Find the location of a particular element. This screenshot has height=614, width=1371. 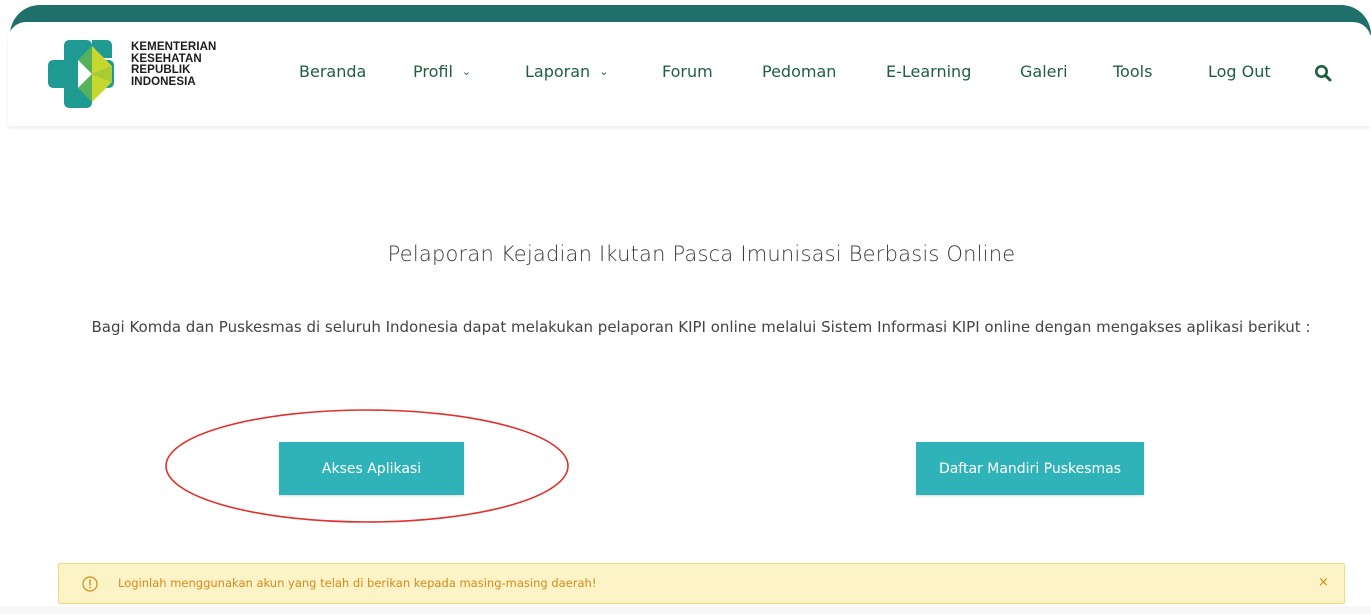

nav-galeri: Galeri is located at coordinates (1044, 74).